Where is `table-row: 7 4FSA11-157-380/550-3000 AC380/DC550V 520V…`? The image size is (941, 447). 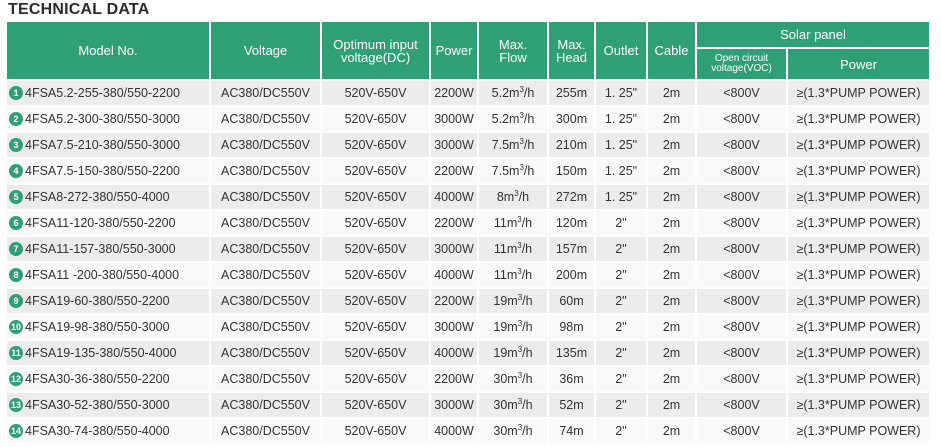 table-row: 7 4FSA11-157-380/550-3000 AC380/DC550V 520V… is located at coordinates (468, 249).